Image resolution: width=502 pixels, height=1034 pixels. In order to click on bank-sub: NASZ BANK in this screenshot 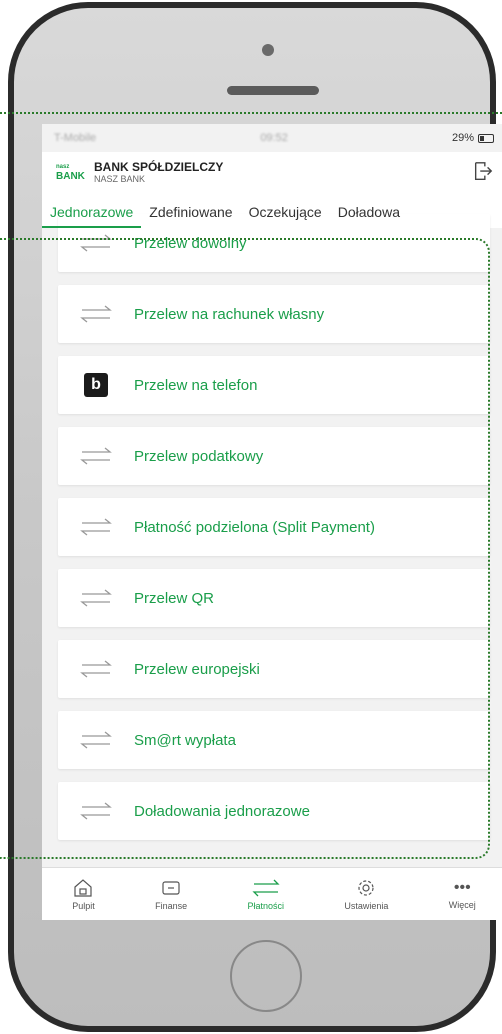, I will do `click(120, 179)`.